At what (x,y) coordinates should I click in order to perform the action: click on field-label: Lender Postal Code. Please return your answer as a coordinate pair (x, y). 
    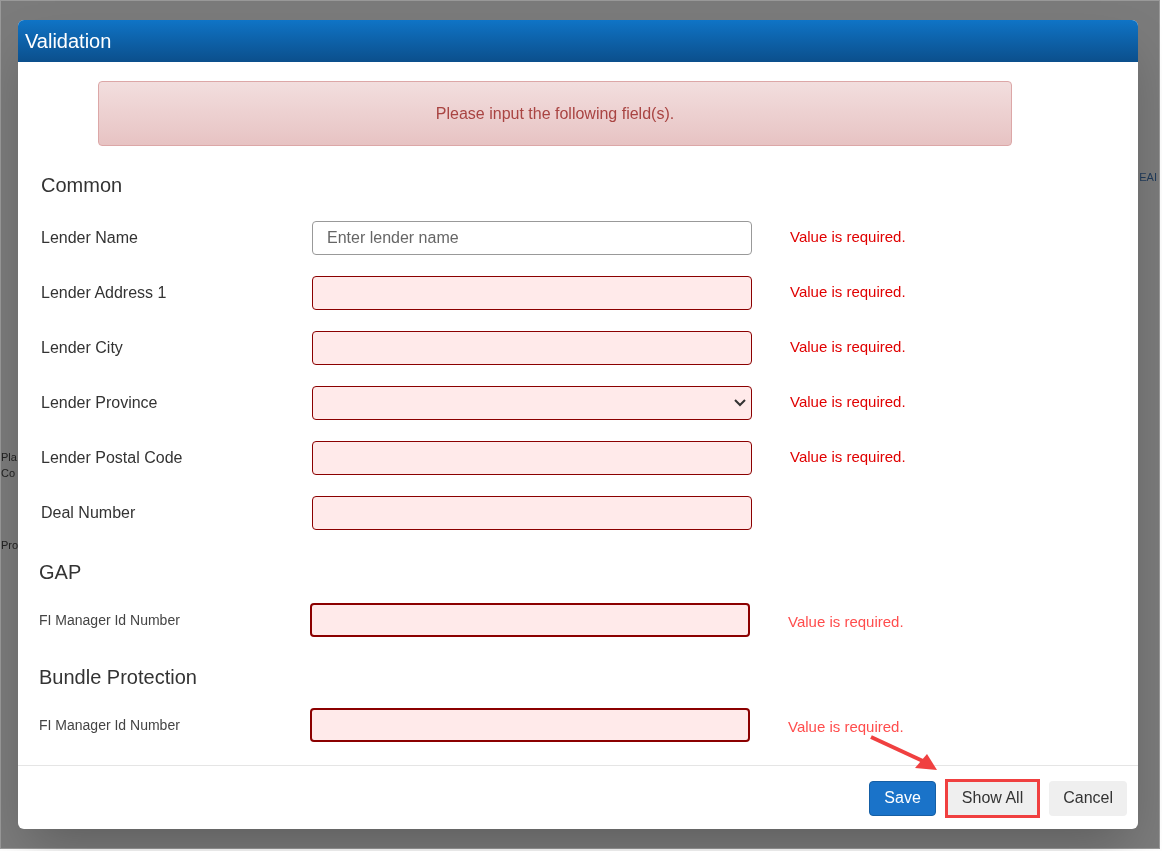
    Looking at the image, I should click on (112, 457).